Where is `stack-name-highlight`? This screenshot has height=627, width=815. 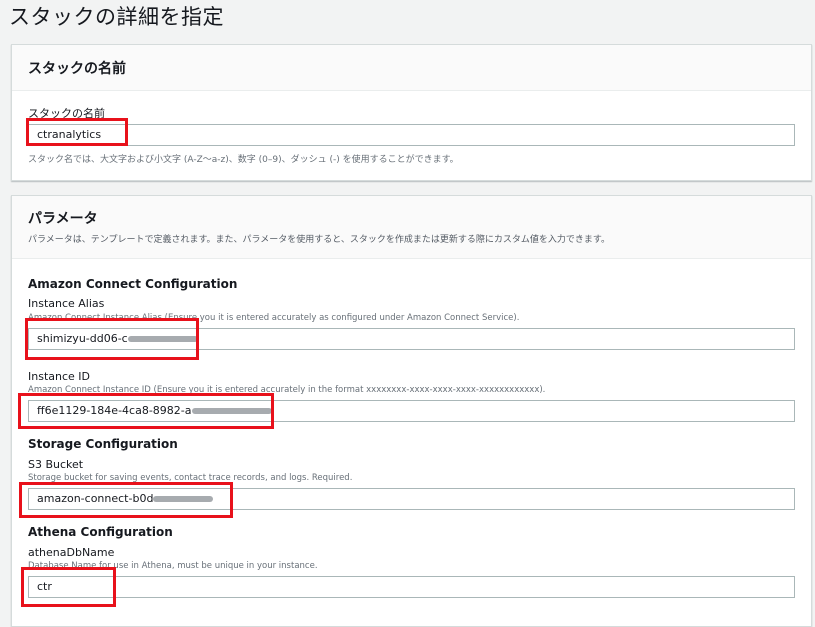
stack-name-highlight is located at coordinates (77, 132).